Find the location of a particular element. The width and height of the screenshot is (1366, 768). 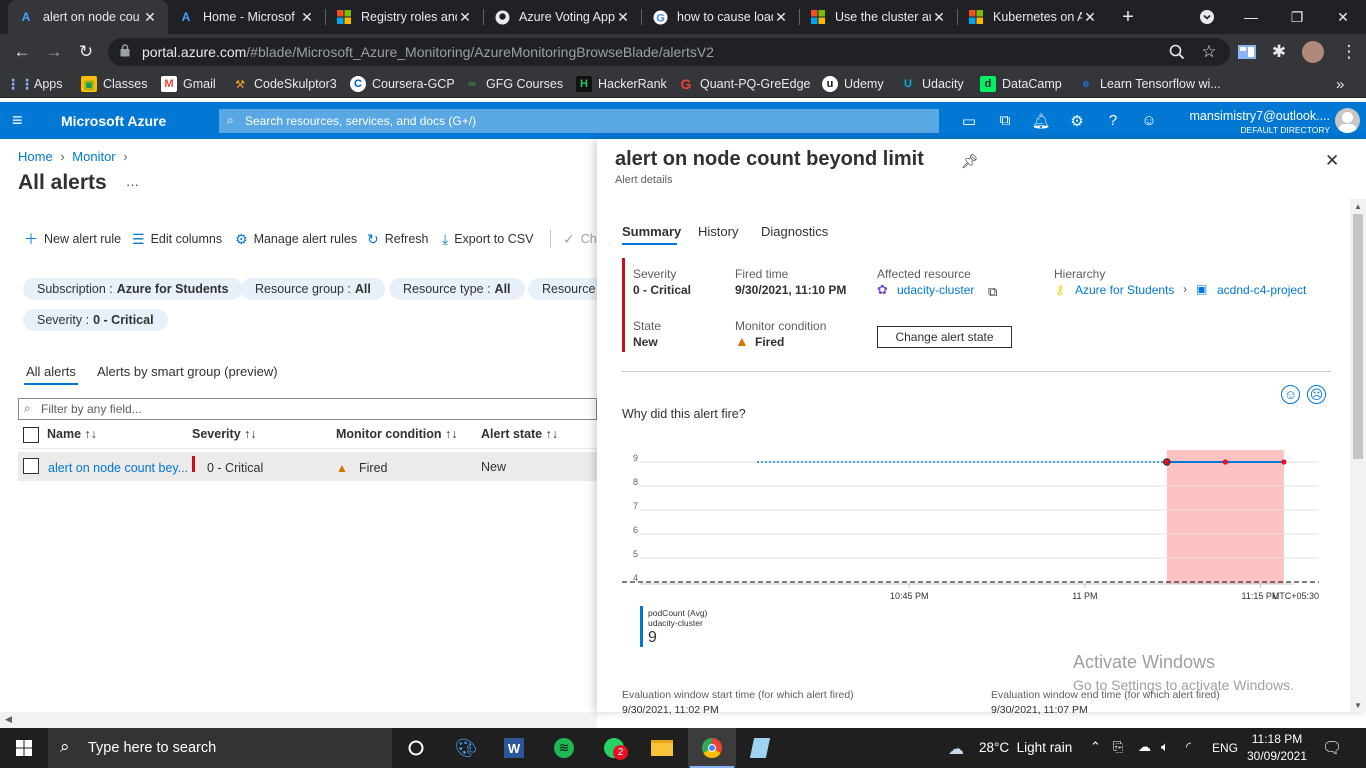

tab-home: A Home - Microsof ✕ is located at coordinates (246, 17).